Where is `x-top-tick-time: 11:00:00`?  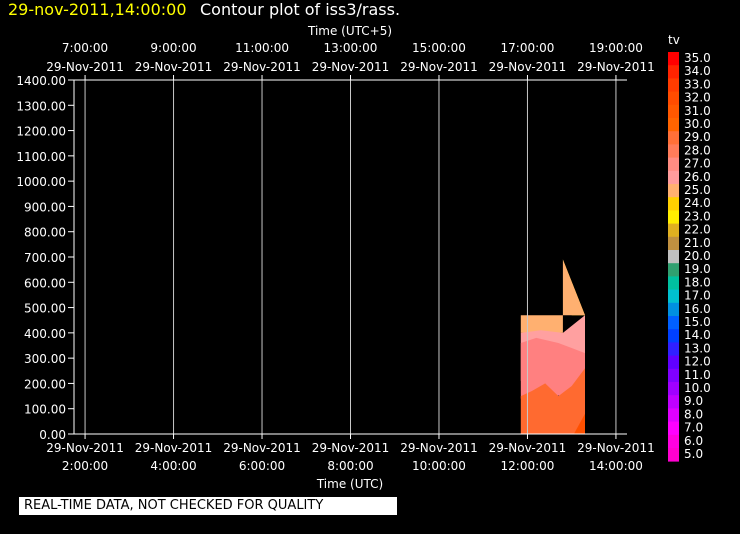 x-top-tick-time: 11:00:00 is located at coordinates (262, 48).